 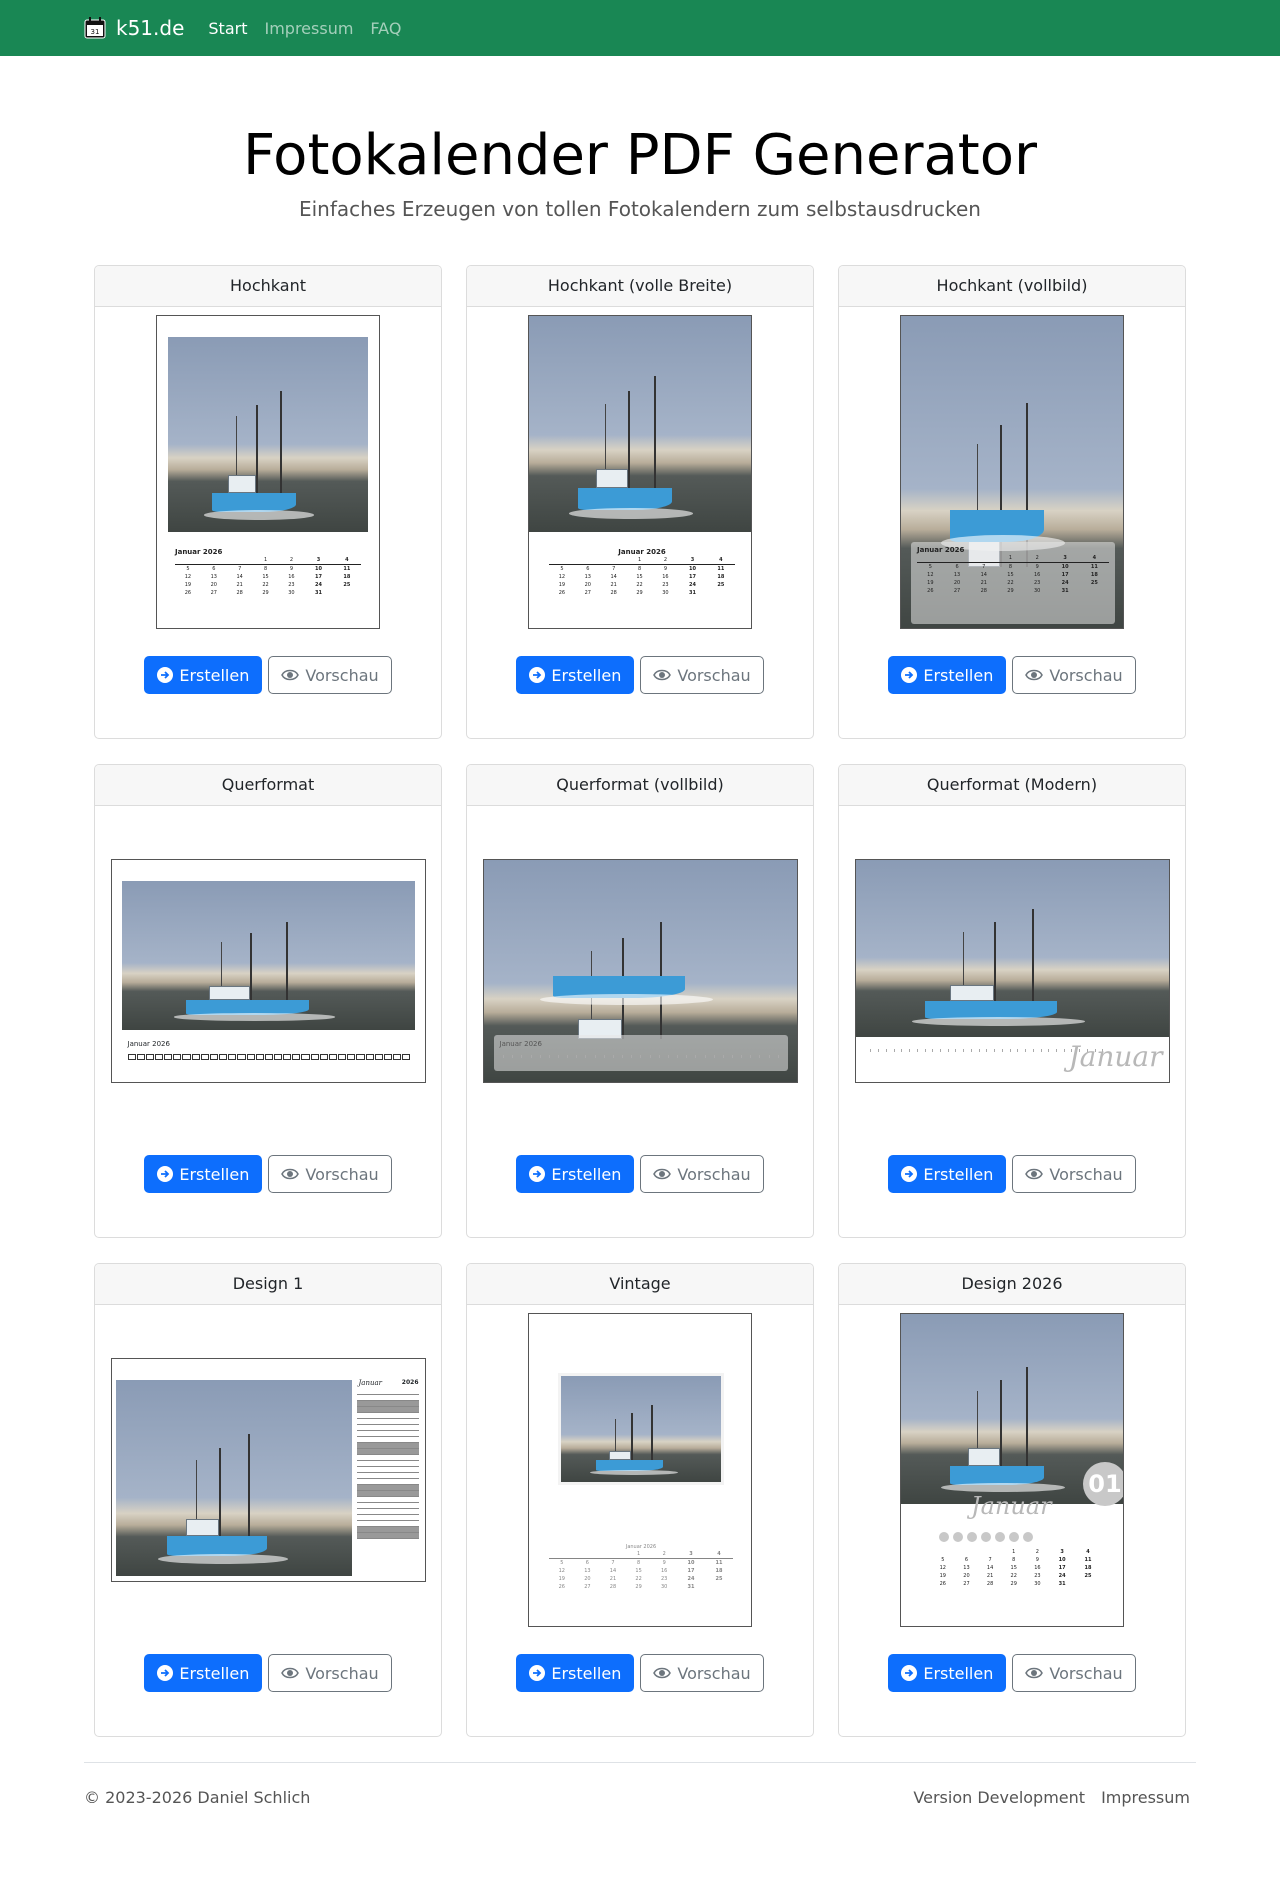 What do you see at coordinates (966, 1575) in the screenshot?
I see `calendar-day: 20` at bounding box center [966, 1575].